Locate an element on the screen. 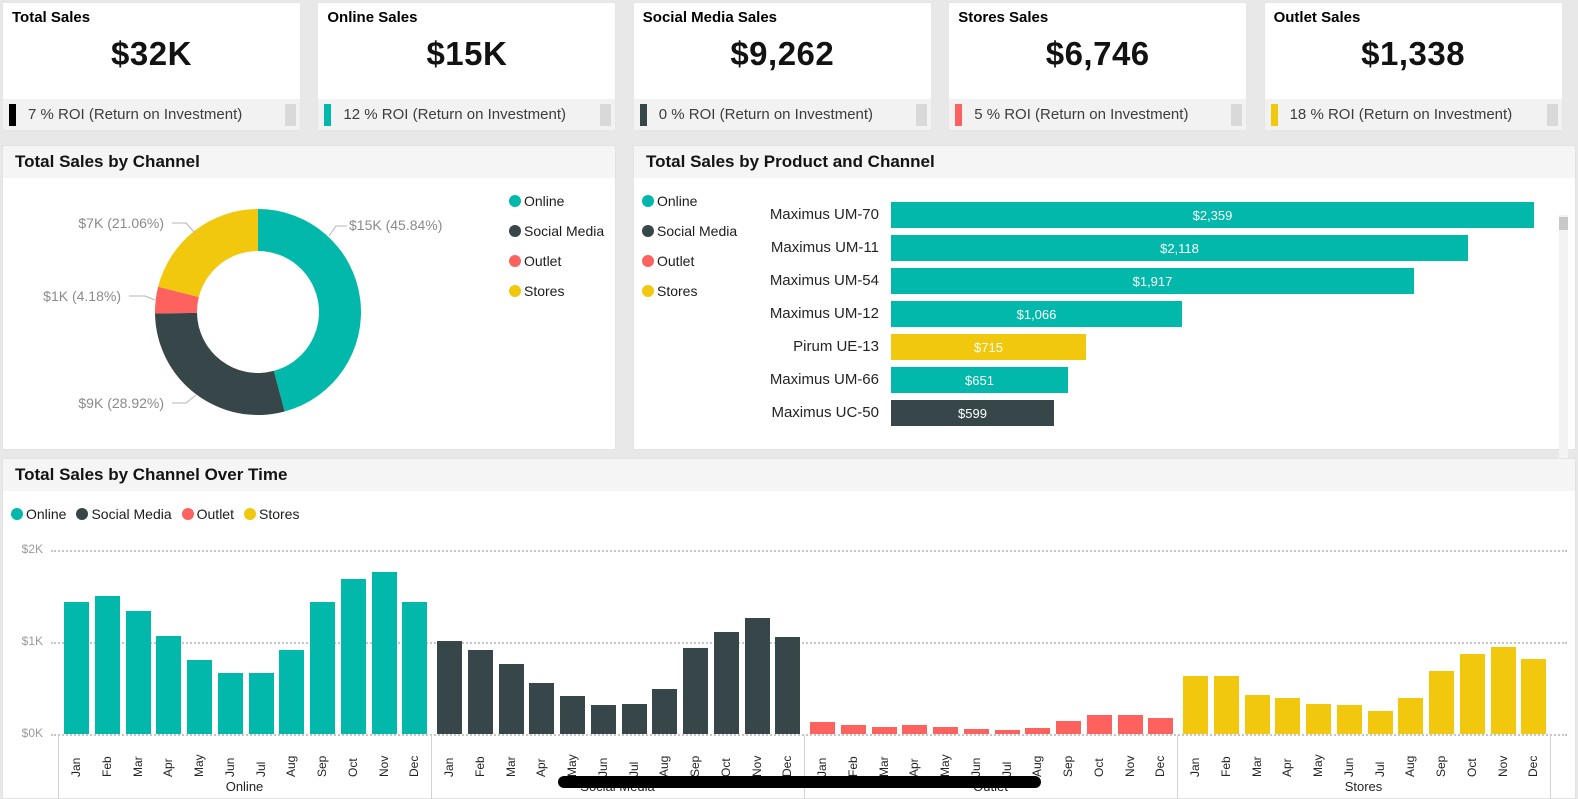  legend-label: Stores is located at coordinates (544, 291).